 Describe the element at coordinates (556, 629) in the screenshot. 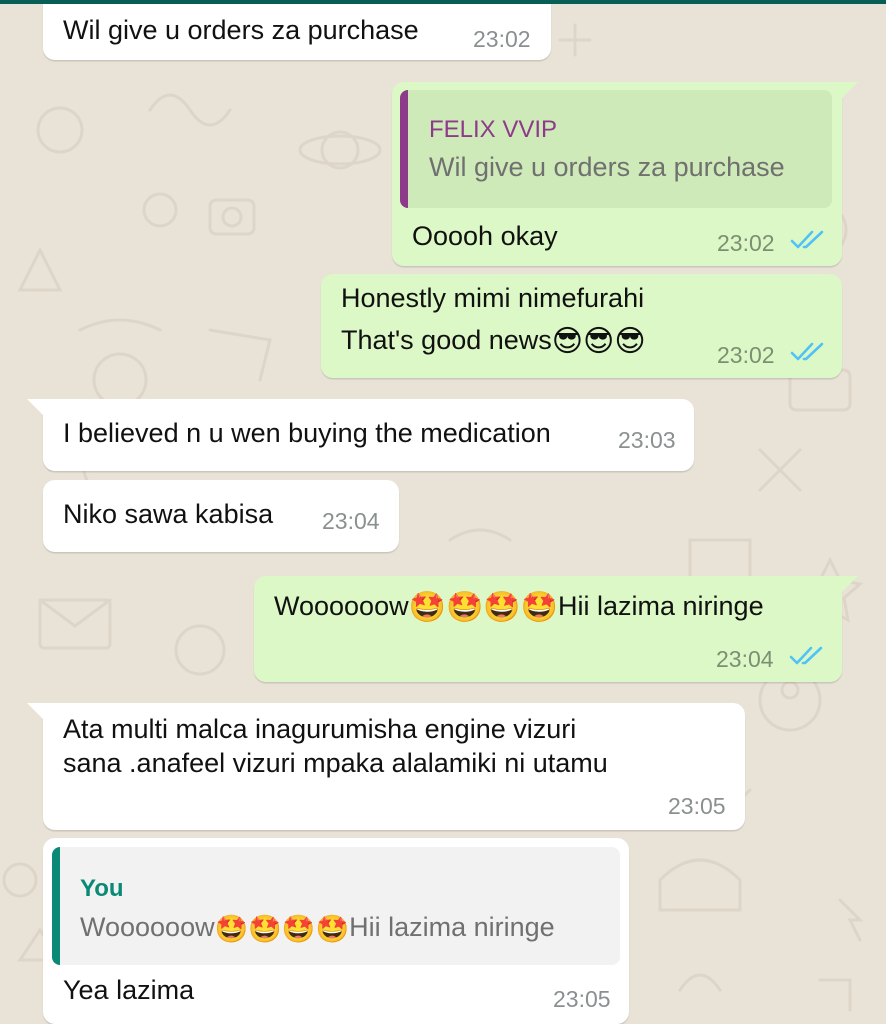

I see `message-outgoing: Woooooow🤩🤩🤩🤩Hii lazima niringe 23:04` at that location.